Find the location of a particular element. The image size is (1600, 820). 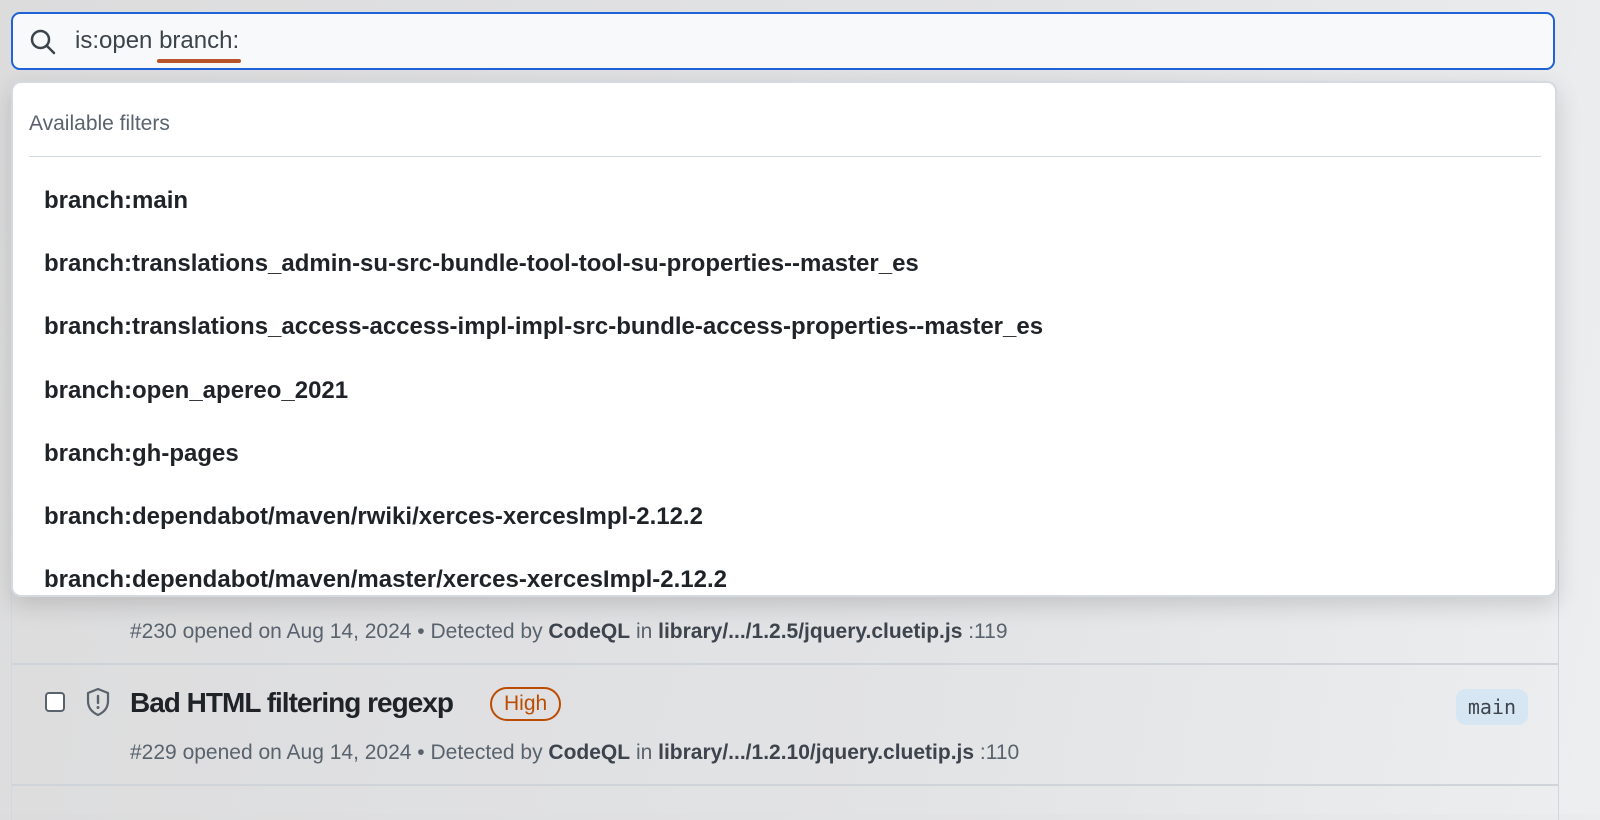

line-number: :110 is located at coordinates (999, 752).